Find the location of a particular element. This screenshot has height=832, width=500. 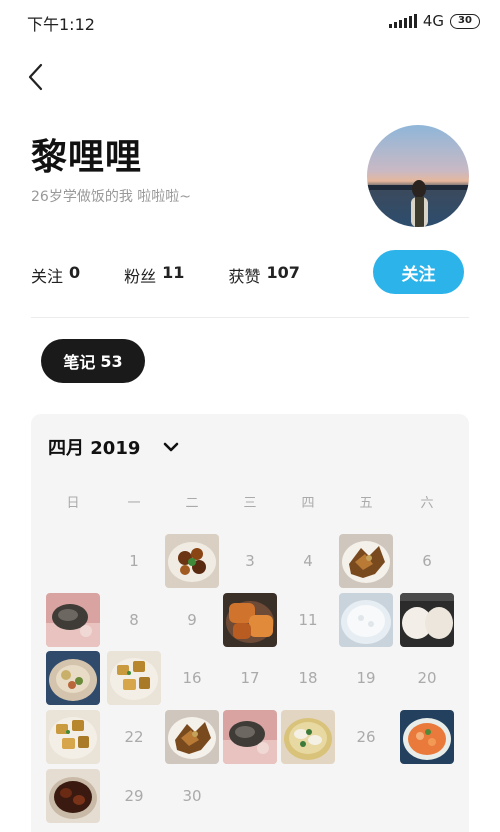

stat-value: 107 is located at coordinates (283, 272).